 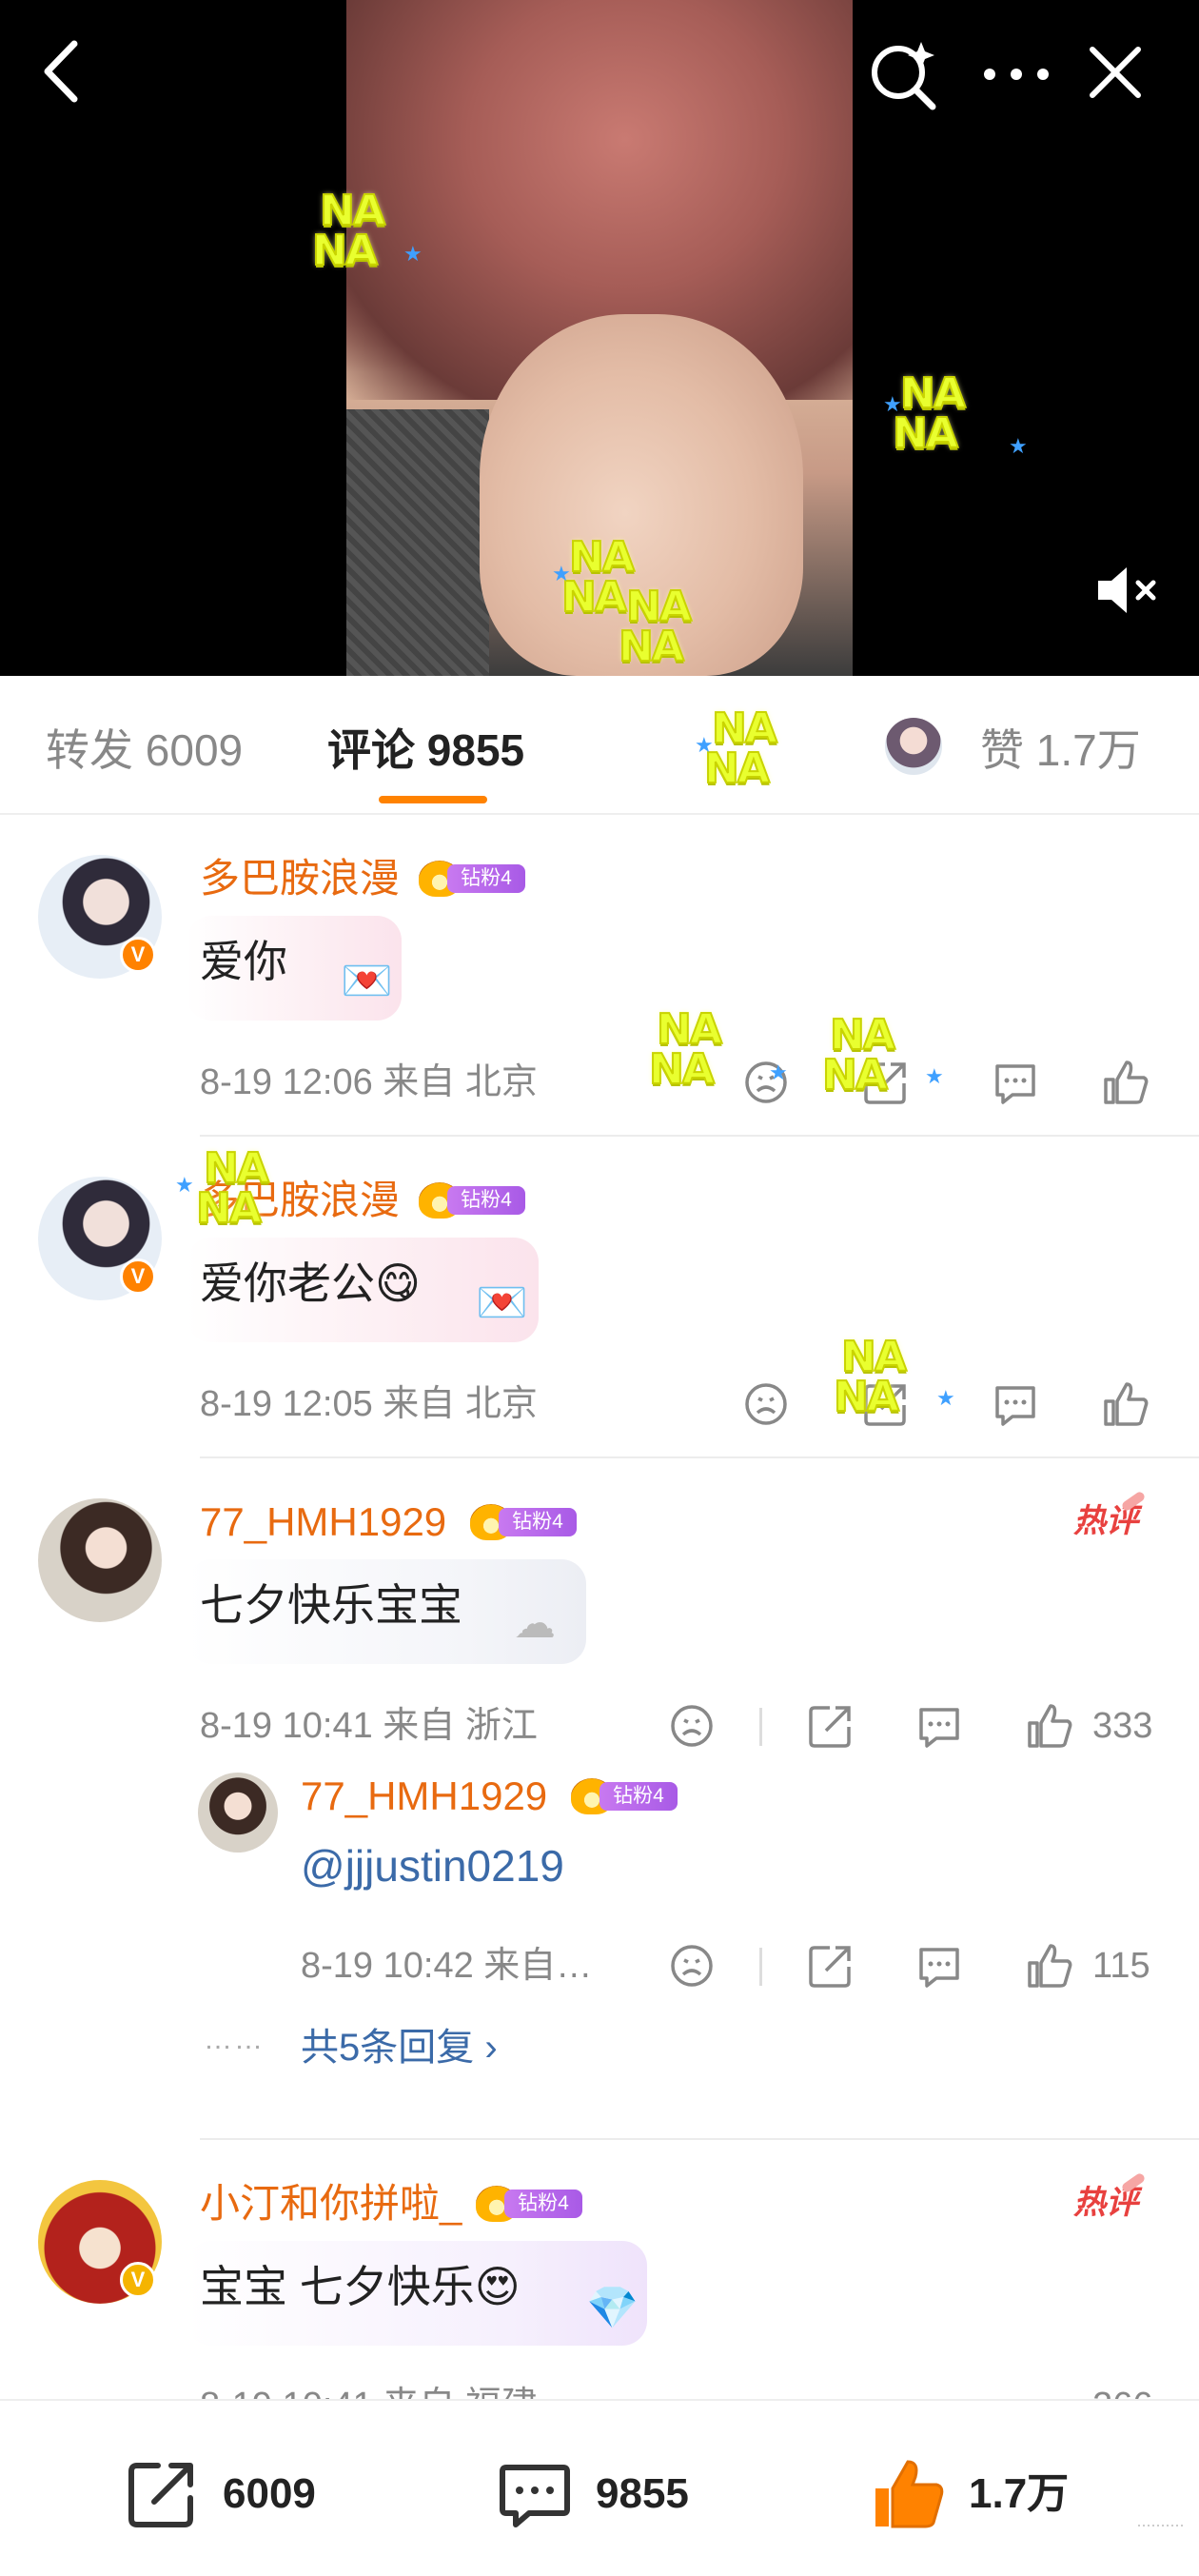 I want to click on ai-search-icon, so click(x=904, y=74).